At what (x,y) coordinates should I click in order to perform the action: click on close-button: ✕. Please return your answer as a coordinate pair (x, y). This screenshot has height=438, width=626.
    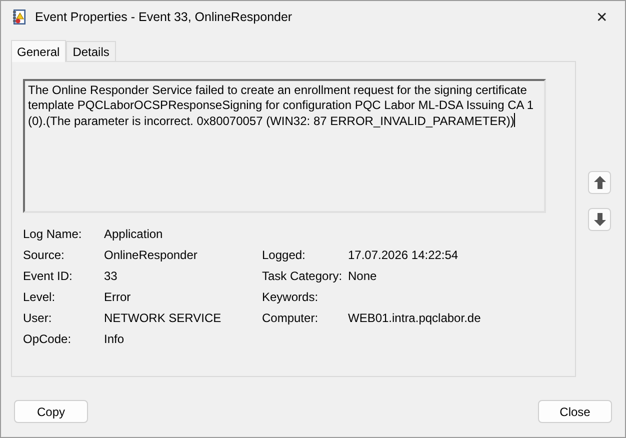
    Looking at the image, I should click on (602, 17).